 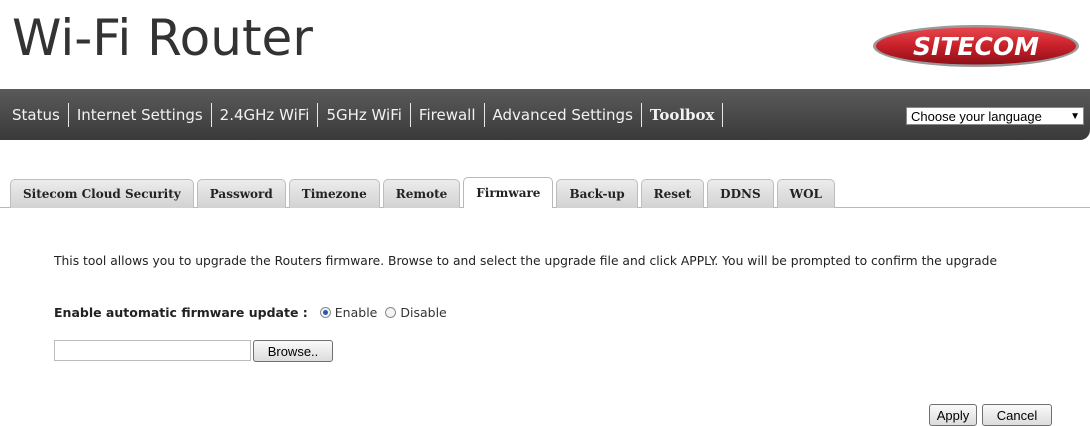 I want to click on tab-timezone: Timezone, so click(x=334, y=193).